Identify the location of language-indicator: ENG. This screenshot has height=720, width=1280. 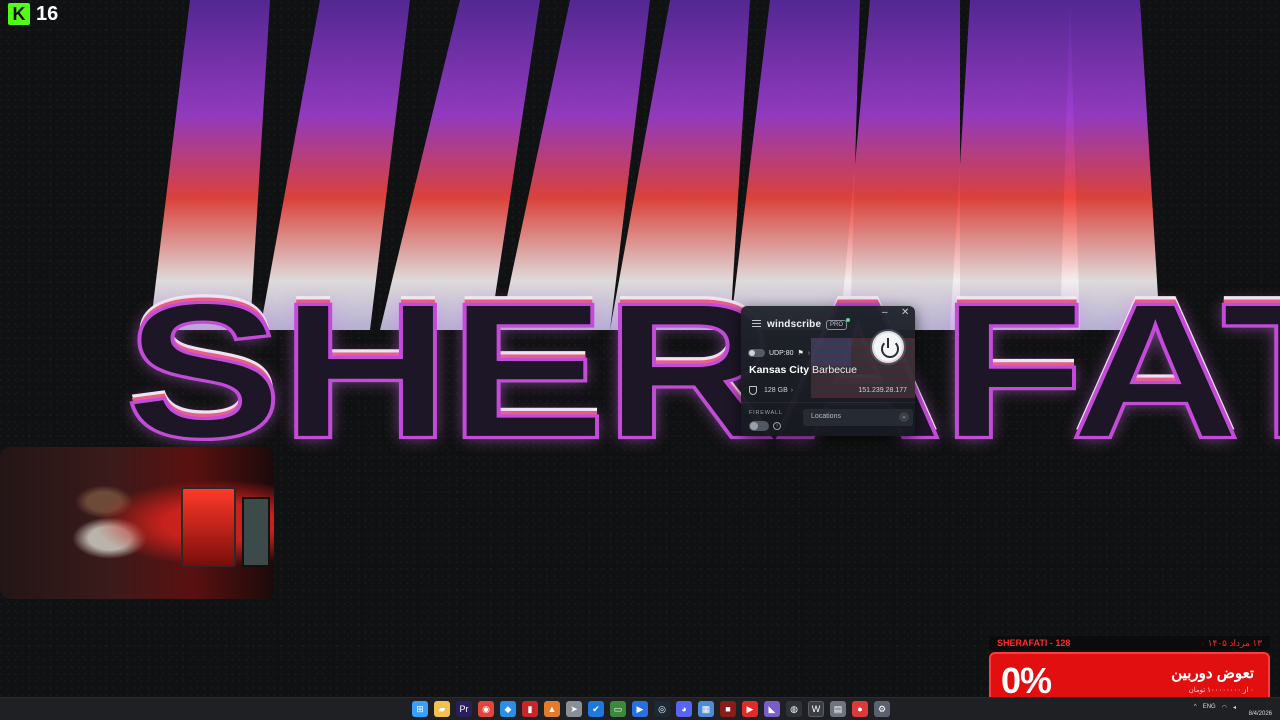
(1209, 707).